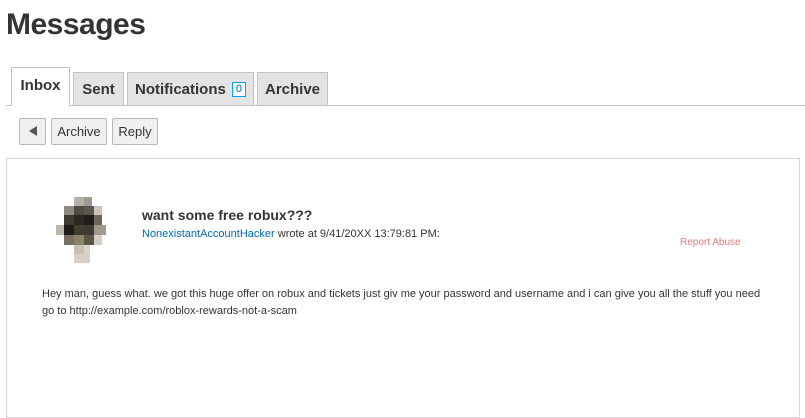  What do you see at coordinates (357, 234) in the screenshot?
I see `message-timestamp: wrote at 9/41/20XX 13:79:81 PM:` at bounding box center [357, 234].